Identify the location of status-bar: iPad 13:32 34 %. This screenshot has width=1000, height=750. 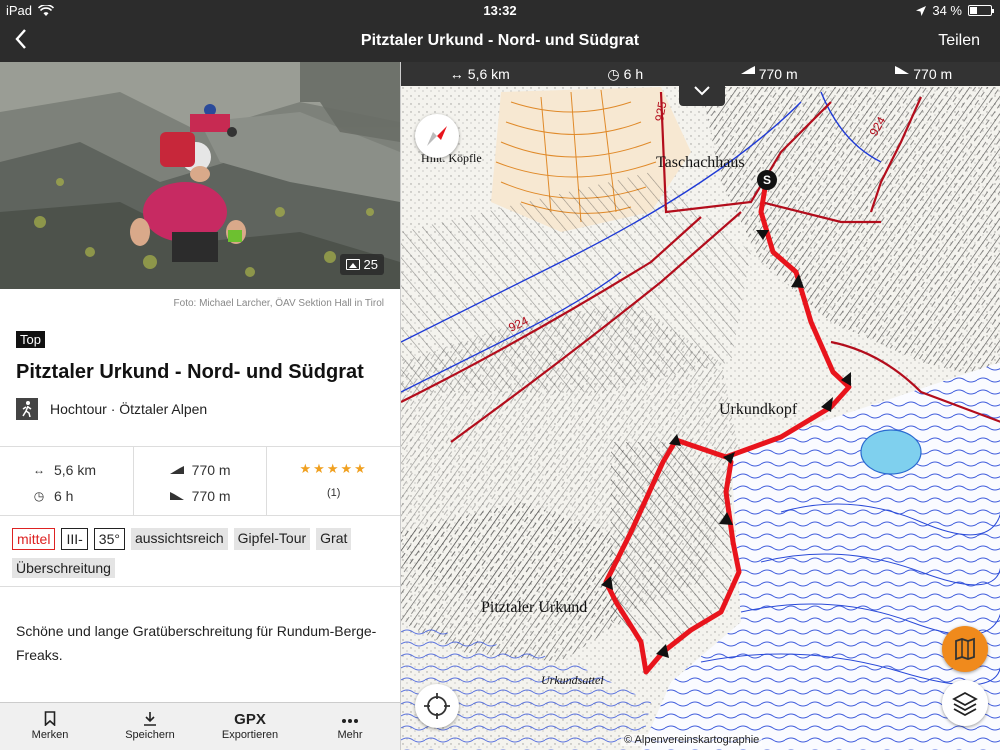
(500, 11).